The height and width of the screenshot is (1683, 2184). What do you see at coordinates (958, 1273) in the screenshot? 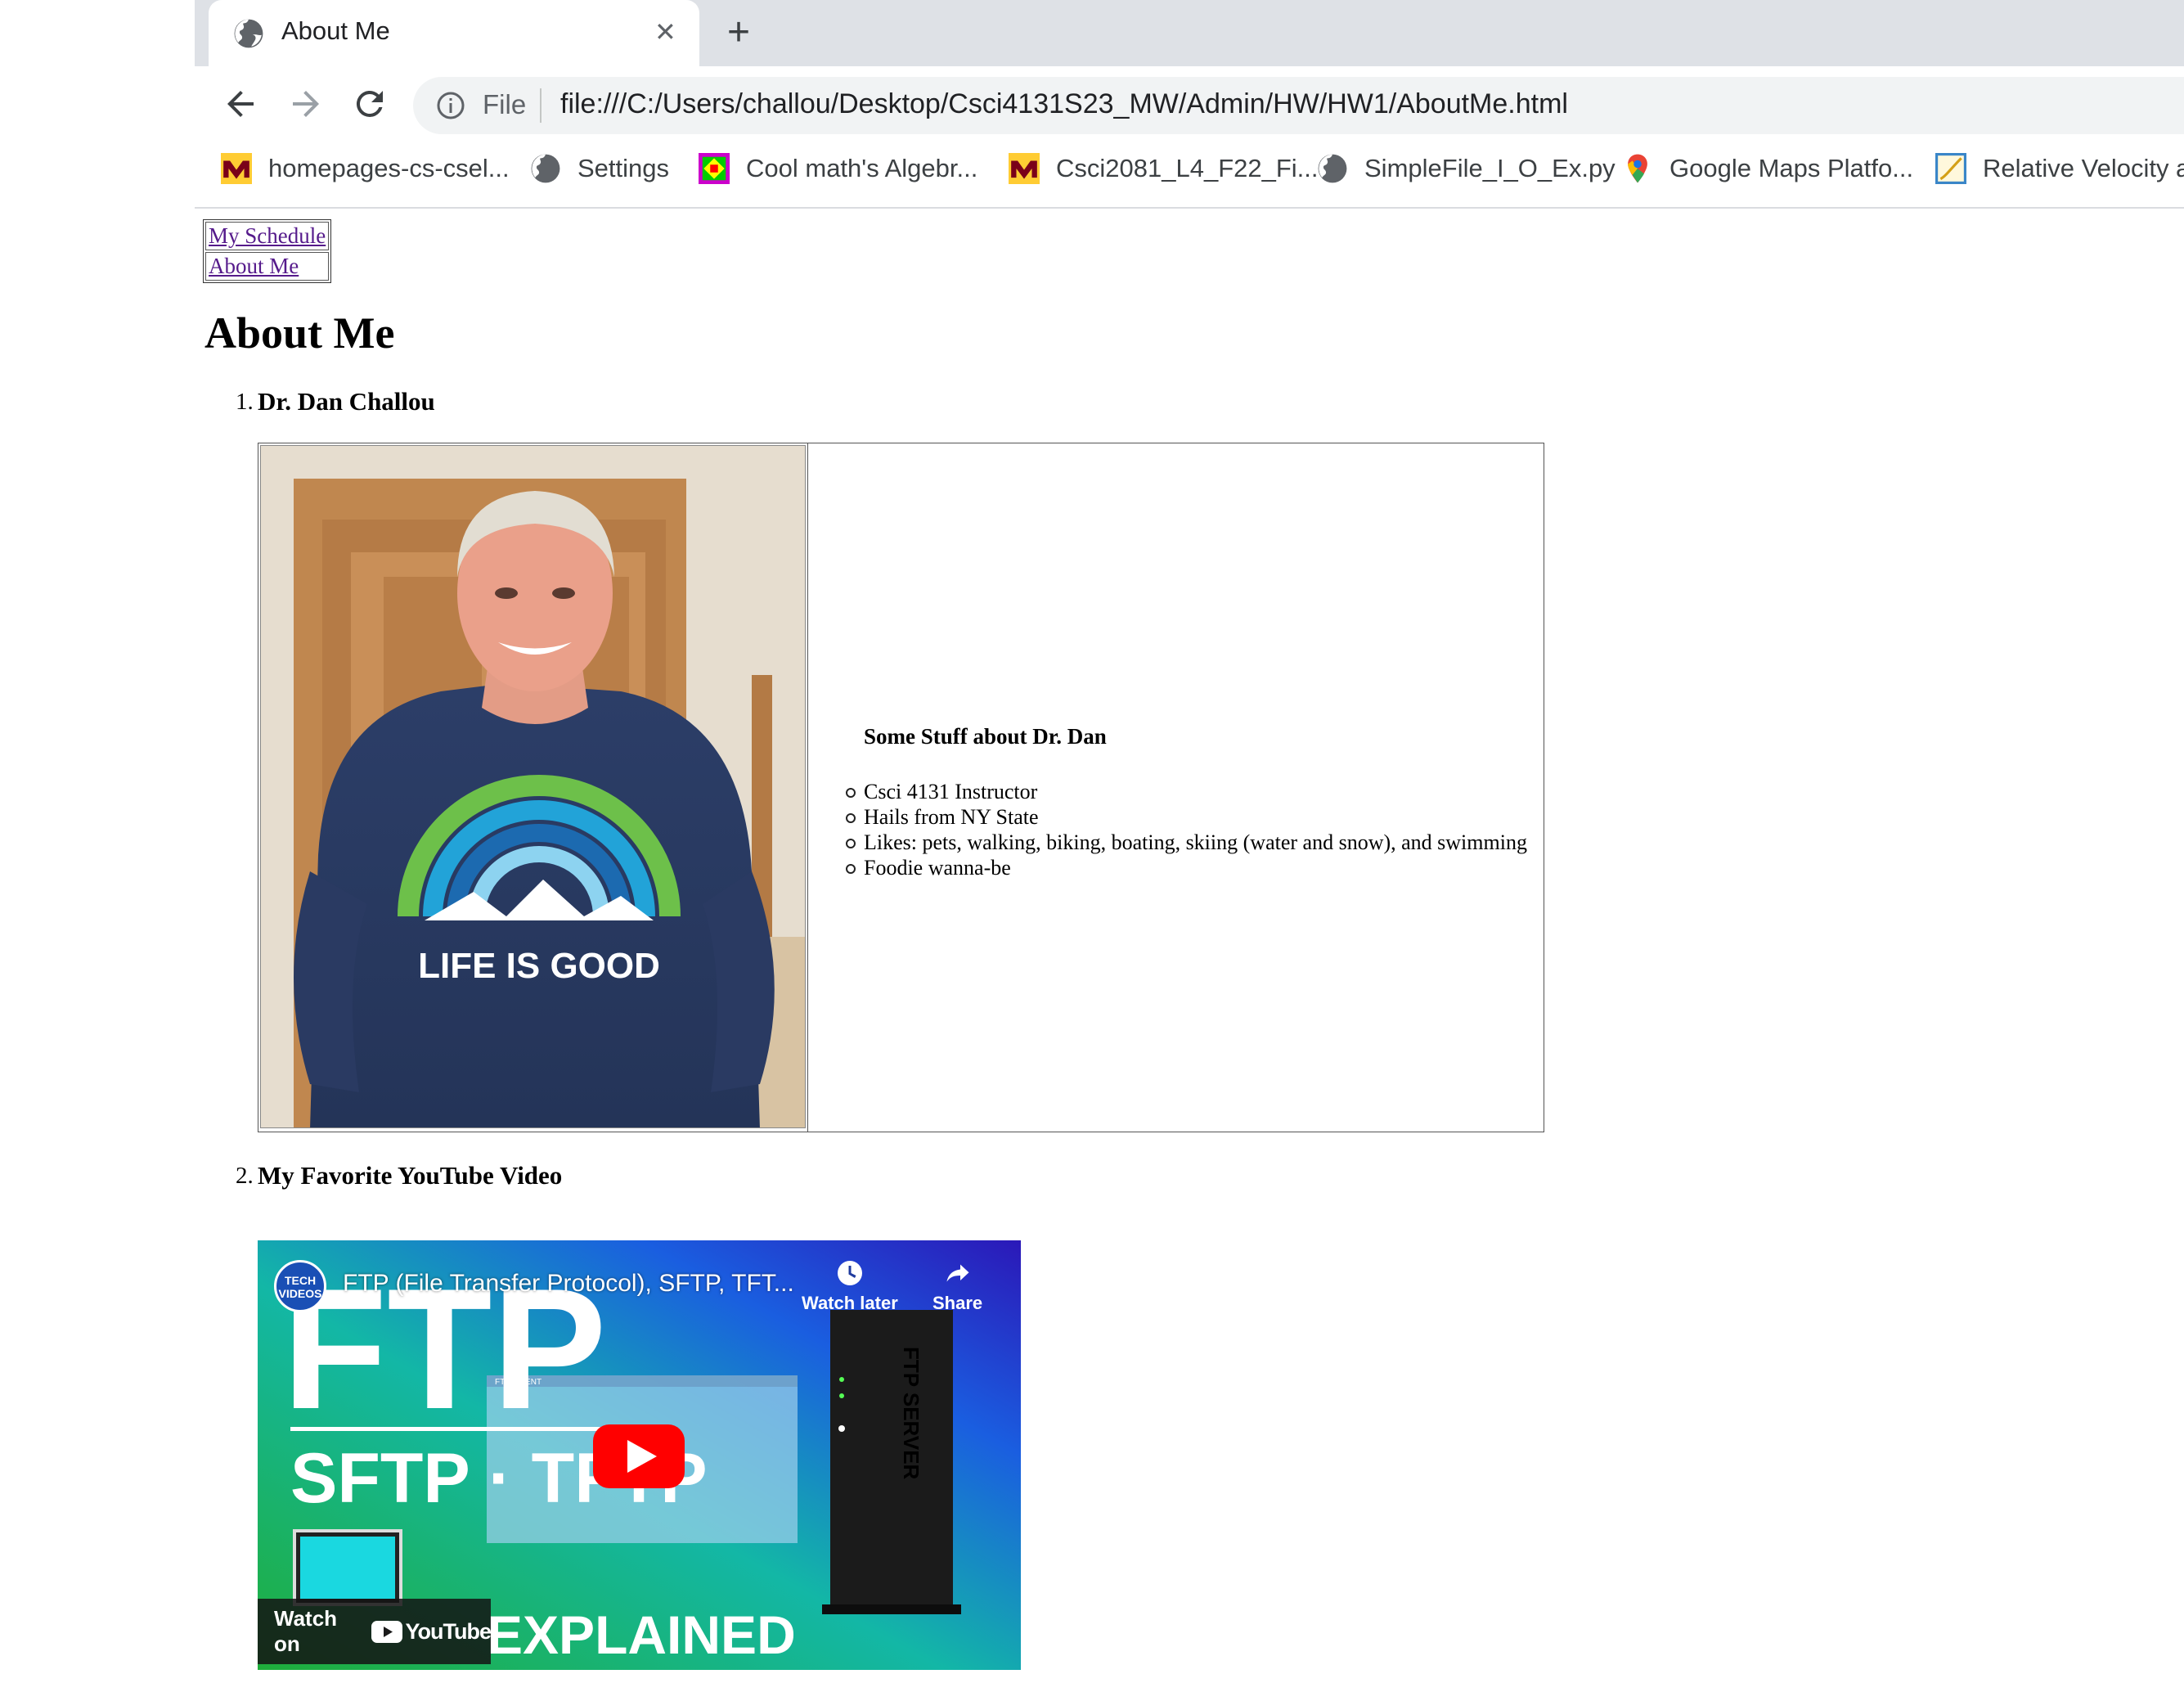
I see `share-arrow-icon` at bounding box center [958, 1273].